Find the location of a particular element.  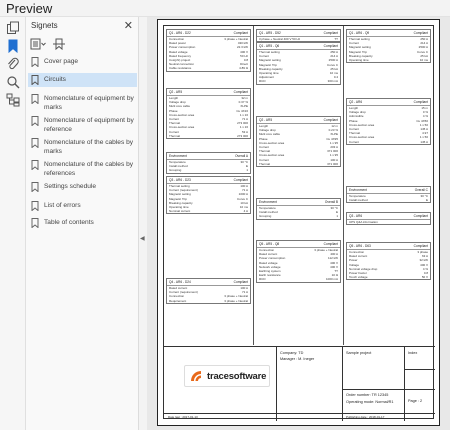

circuit-id: Q3 - AR6 is located at coordinates (356, 216).